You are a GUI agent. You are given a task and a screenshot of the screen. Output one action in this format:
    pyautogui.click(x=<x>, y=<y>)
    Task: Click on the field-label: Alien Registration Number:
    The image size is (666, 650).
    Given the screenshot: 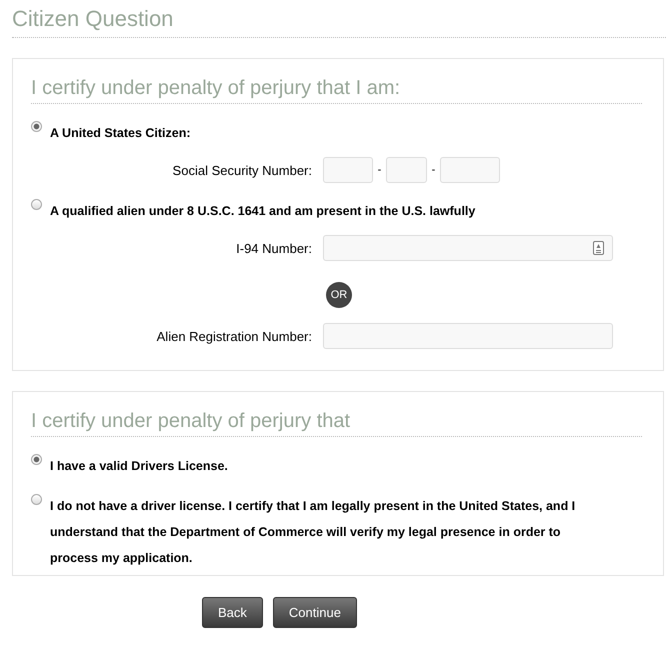 What is the action you would take?
    pyautogui.click(x=234, y=336)
    